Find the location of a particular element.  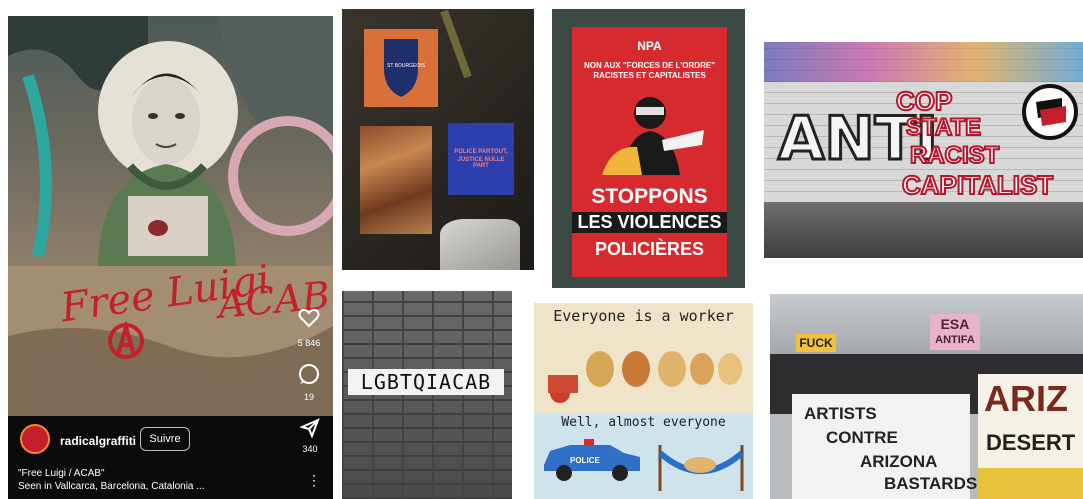

blue-sticker: POLICE PARTOUT, JUSTICE NULLE PART is located at coordinates (481, 159).